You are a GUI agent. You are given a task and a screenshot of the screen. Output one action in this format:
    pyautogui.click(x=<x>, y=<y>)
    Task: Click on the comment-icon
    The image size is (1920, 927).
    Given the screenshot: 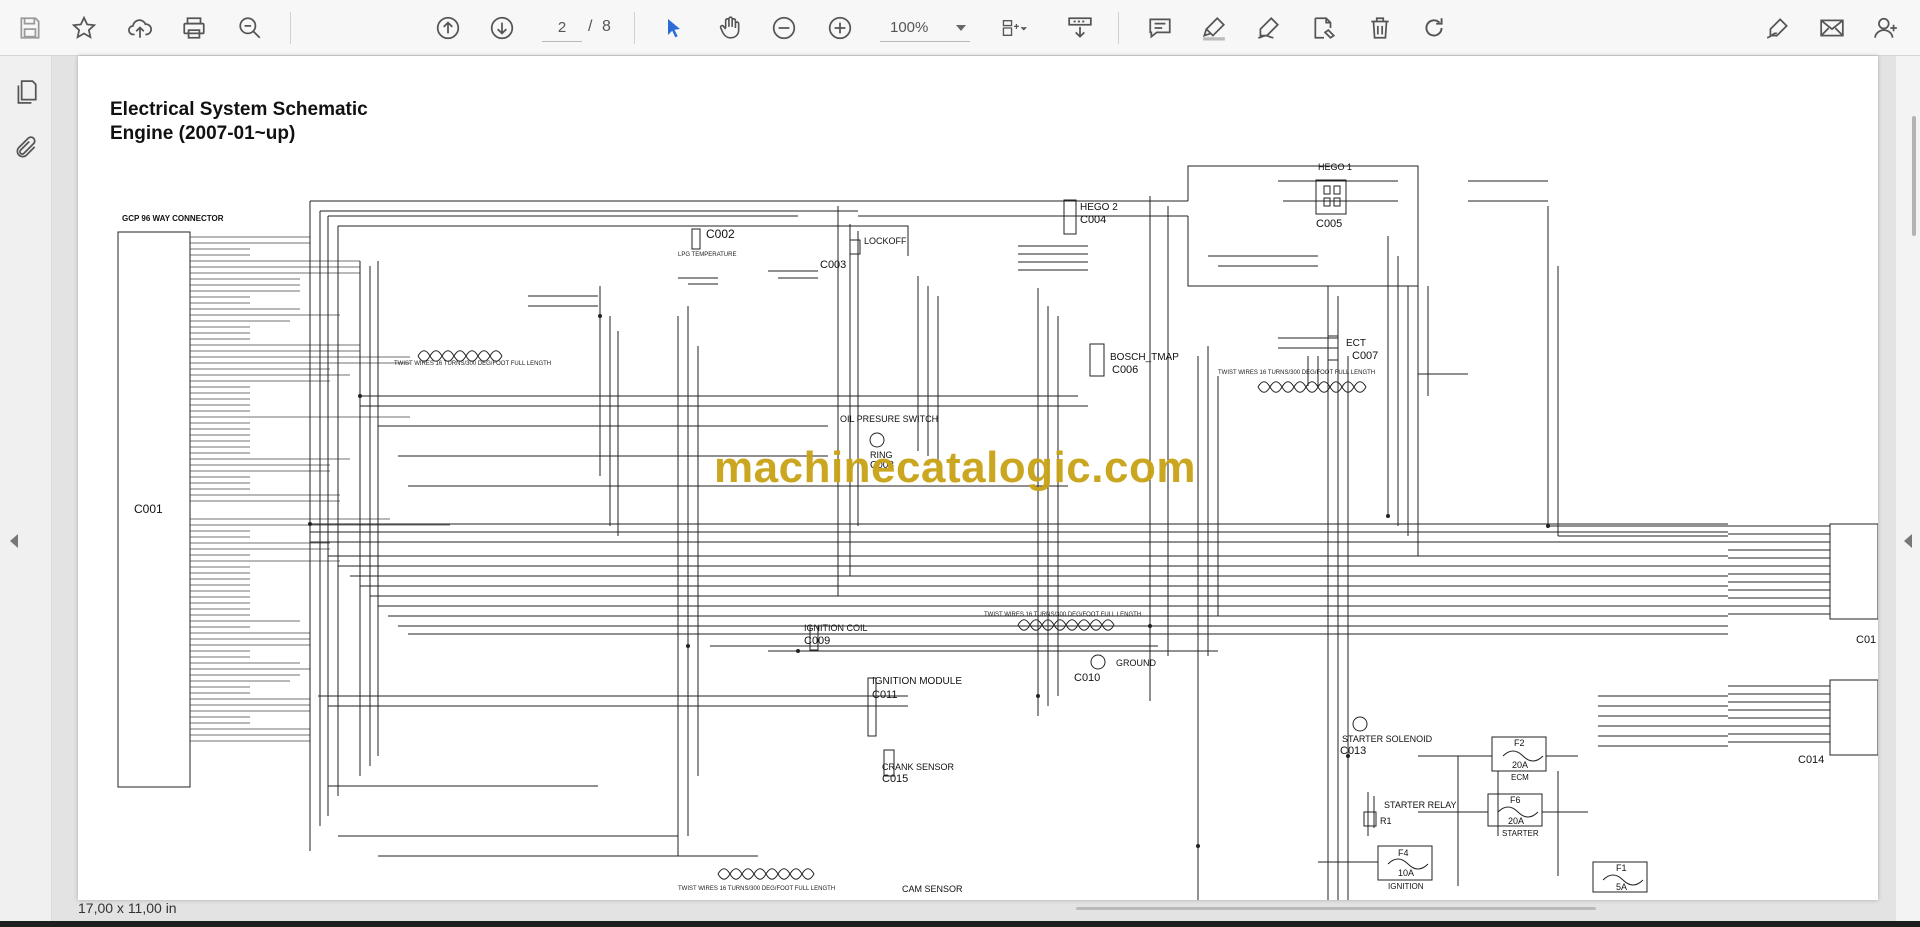 What is the action you would take?
    pyautogui.click(x=1160, y=28)
    